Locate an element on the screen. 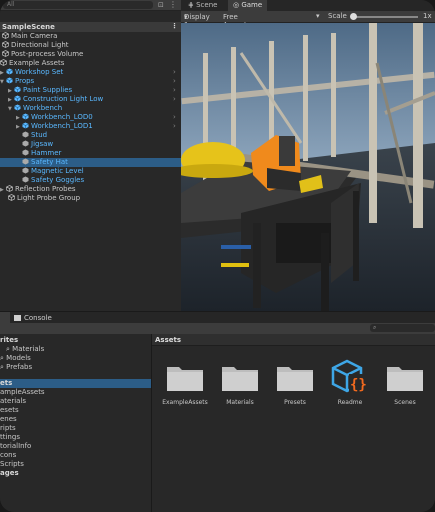 The width and height of the screenshot is (435, 512). assets-breadcrumb: Assets is located at coordinates (293, 340).